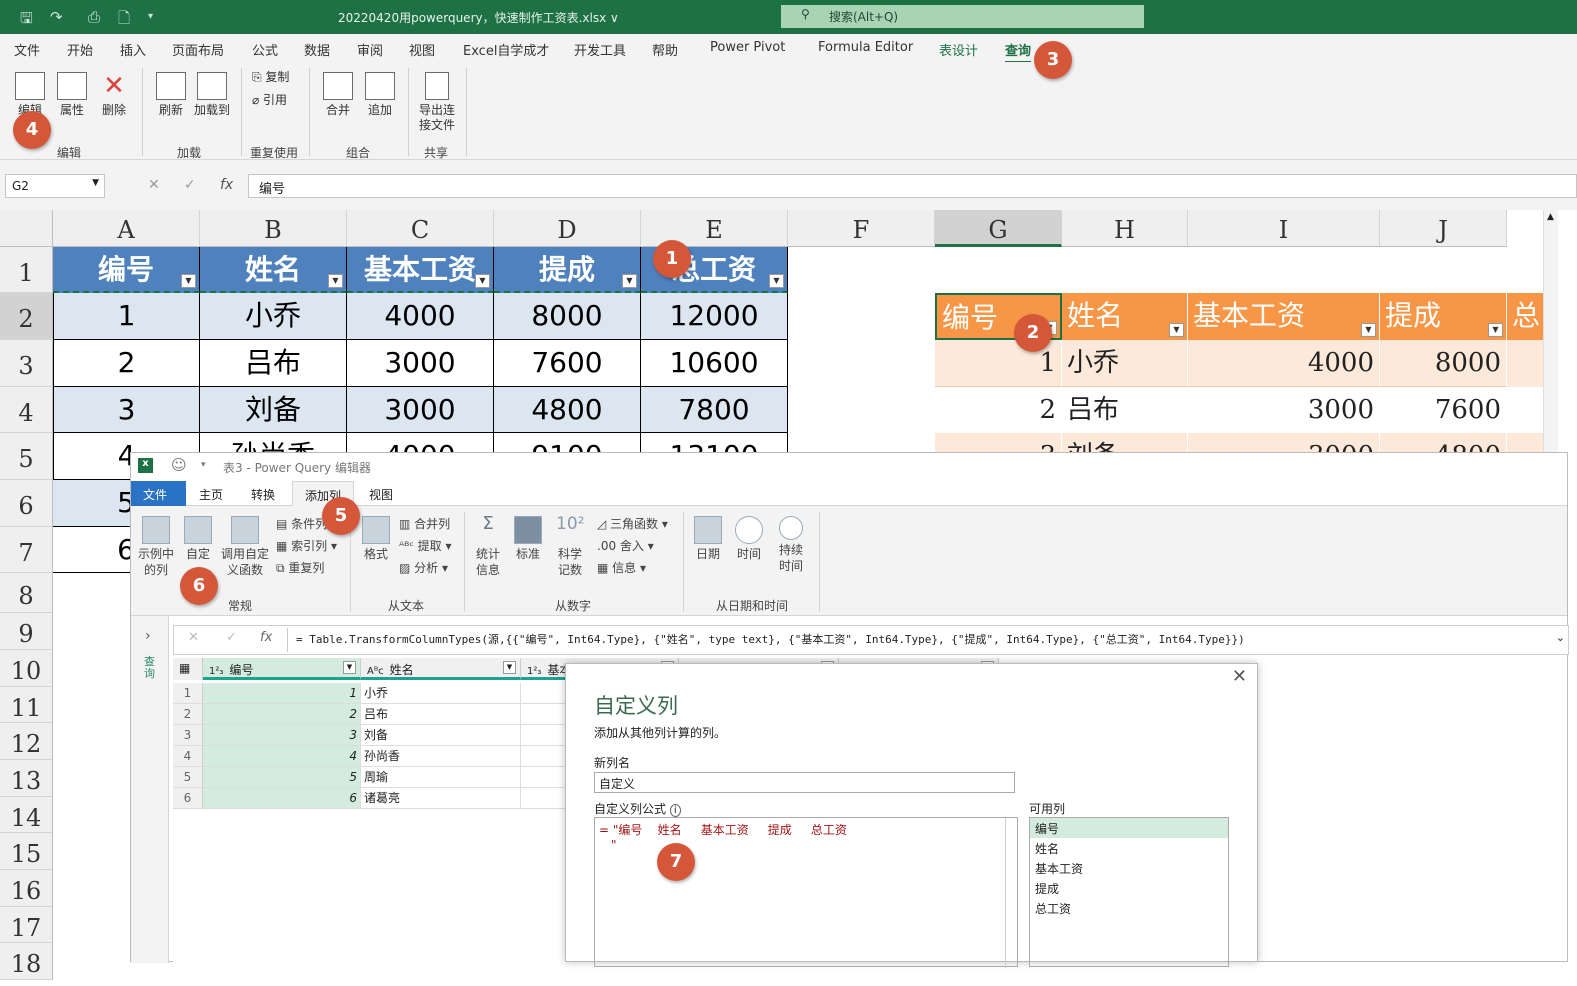 The image size is (1577, 986). I want to click on row-header-7: 7, so click(26, 550).